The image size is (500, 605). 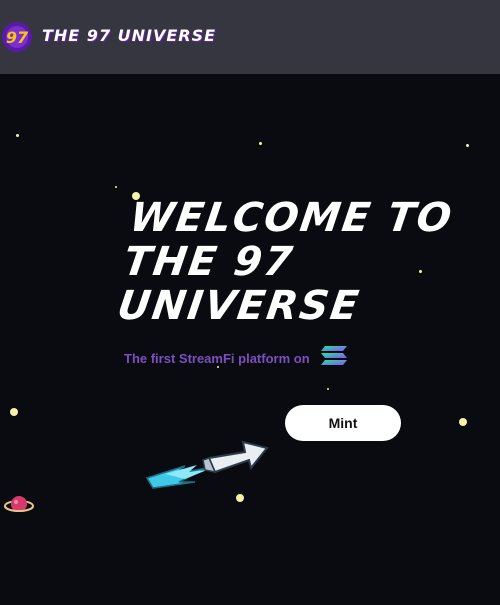 I want to click on brand-title: THE 97 UNIVERSE, so click(x=129, y=35).